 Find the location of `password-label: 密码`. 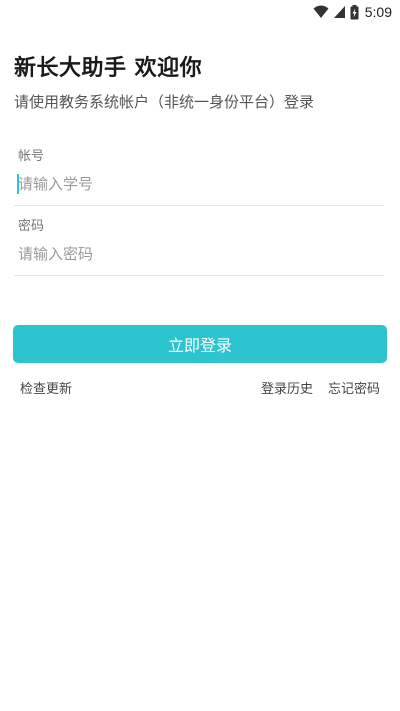

password-label: 密码 is located at coordinates (31, 226).